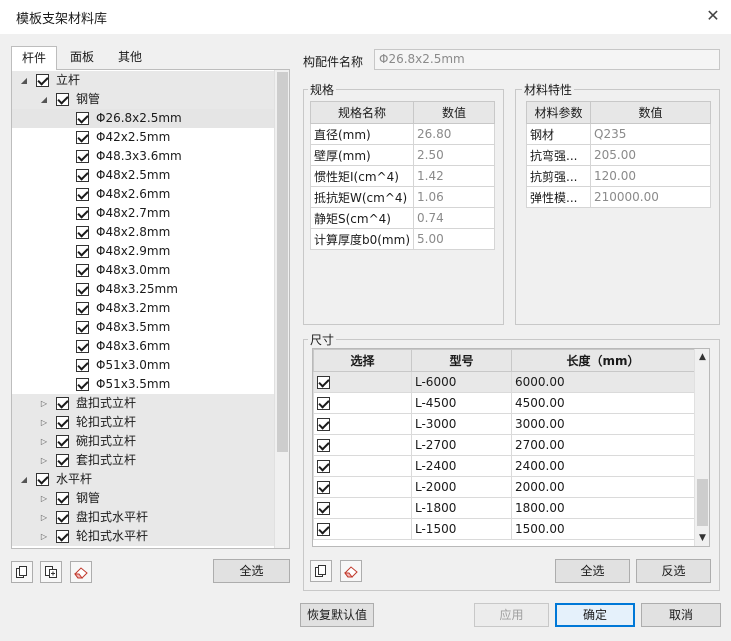 The height and width of the screenshot is (641, 731). What do you see at coordinates (143, 346) in the screenshot?
I see `tree-item-pipe: Φ48x3.6mm` at bounding box center [143, 346].